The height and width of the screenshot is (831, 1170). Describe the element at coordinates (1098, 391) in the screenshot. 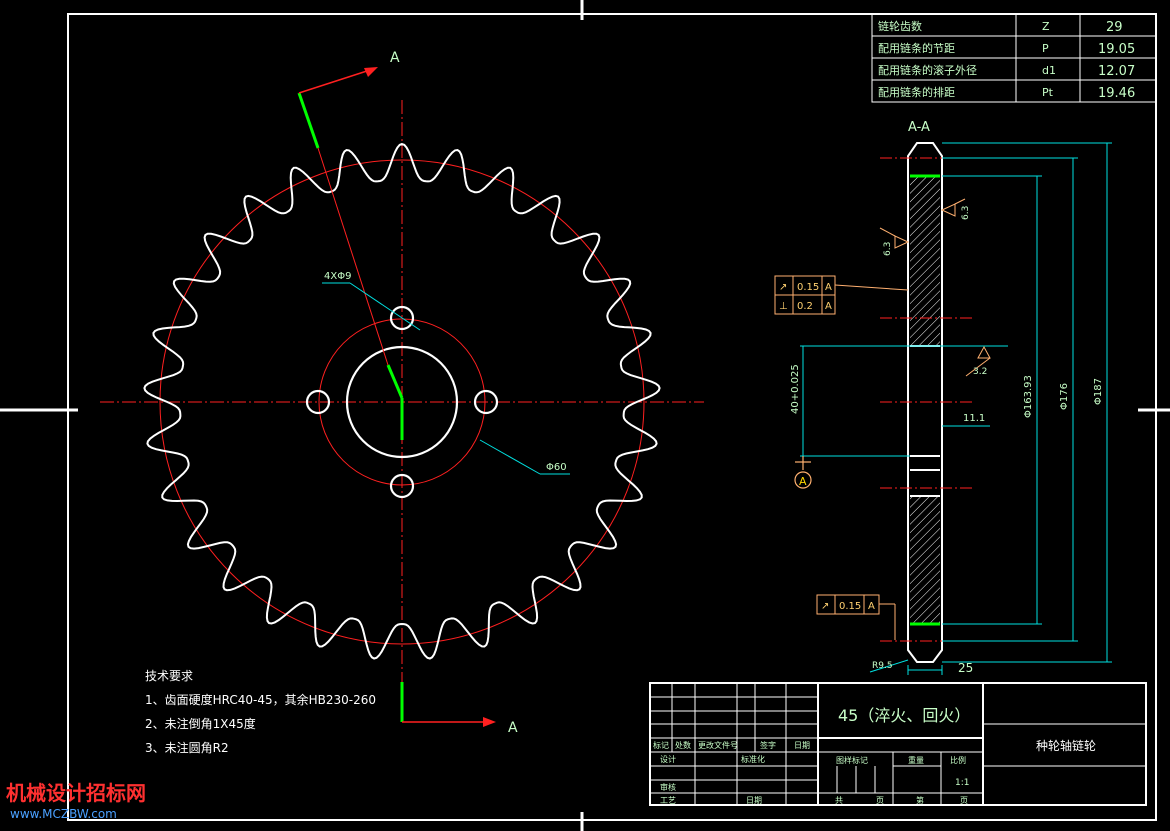

I see `dim-tip-diameter: Φ187` at that location.